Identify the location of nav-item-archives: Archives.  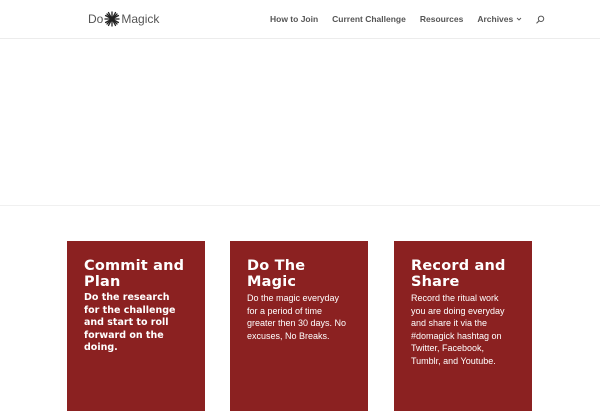
(499, 19).